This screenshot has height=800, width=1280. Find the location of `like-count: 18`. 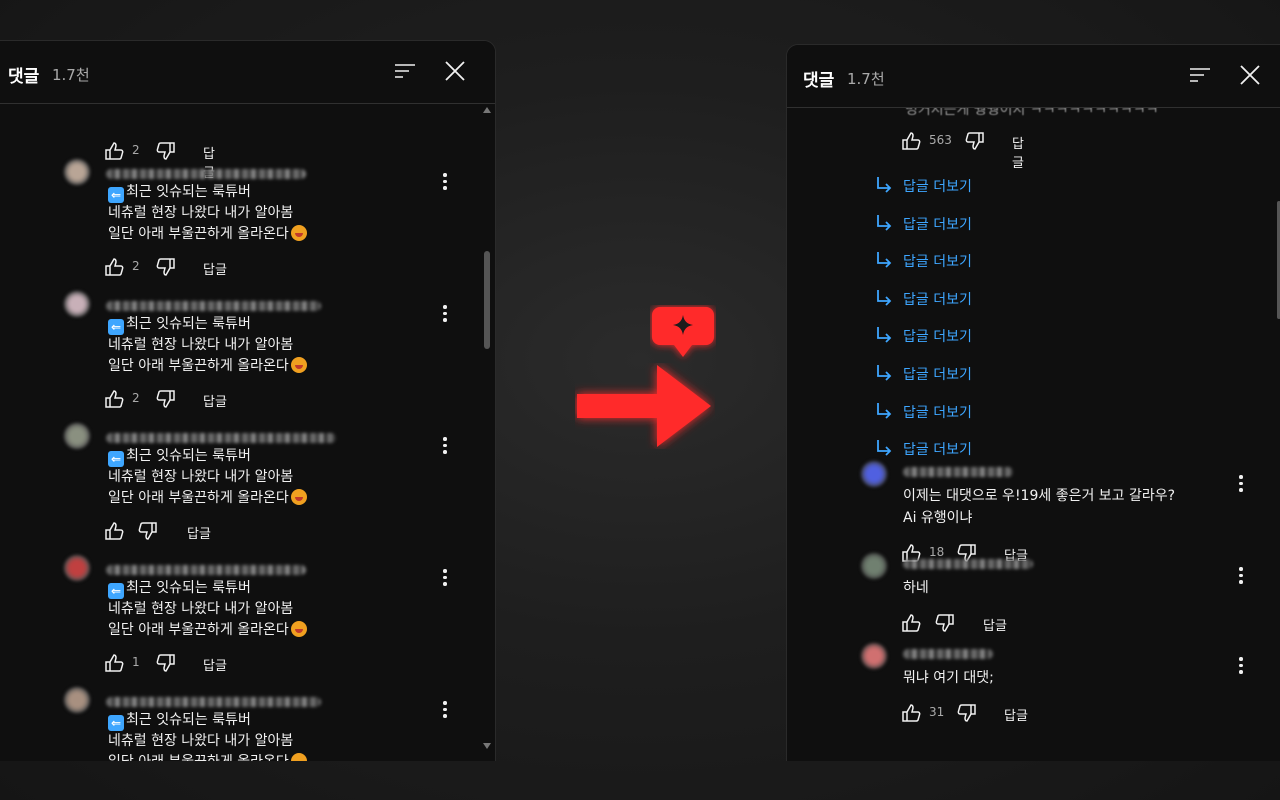

like-count: 18 is located at coordinates (937, 552).